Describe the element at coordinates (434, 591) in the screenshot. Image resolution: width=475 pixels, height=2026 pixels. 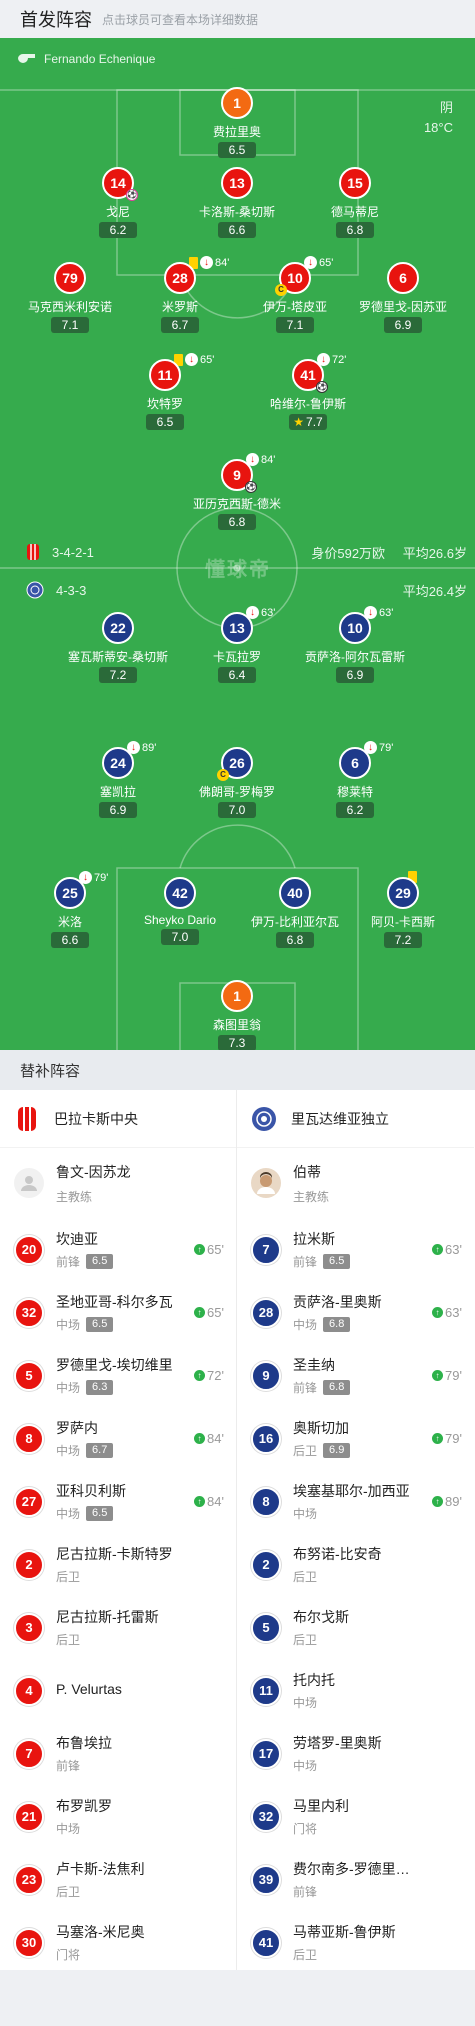
I see `away-avg-age: 平均26.4岁` at that location.